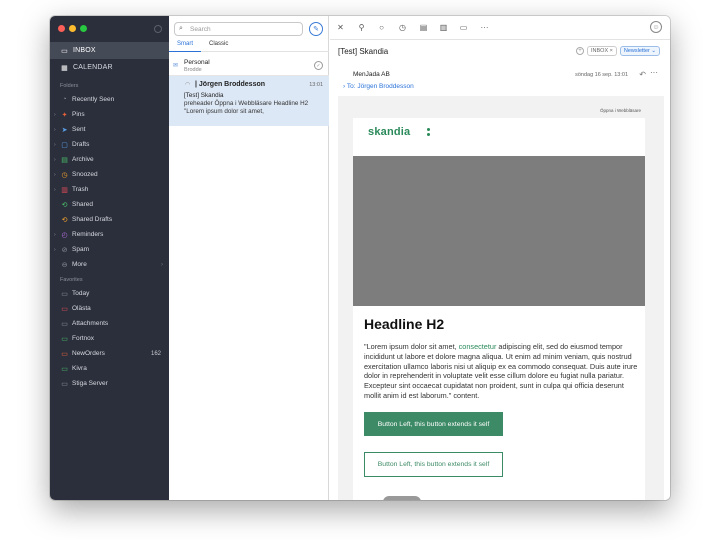 The width and height of the screenshot is (720, 540). Describe the element at coordinates (78, 114) in the screenshot. I see `sidebar-item-label: Pins` at that location.